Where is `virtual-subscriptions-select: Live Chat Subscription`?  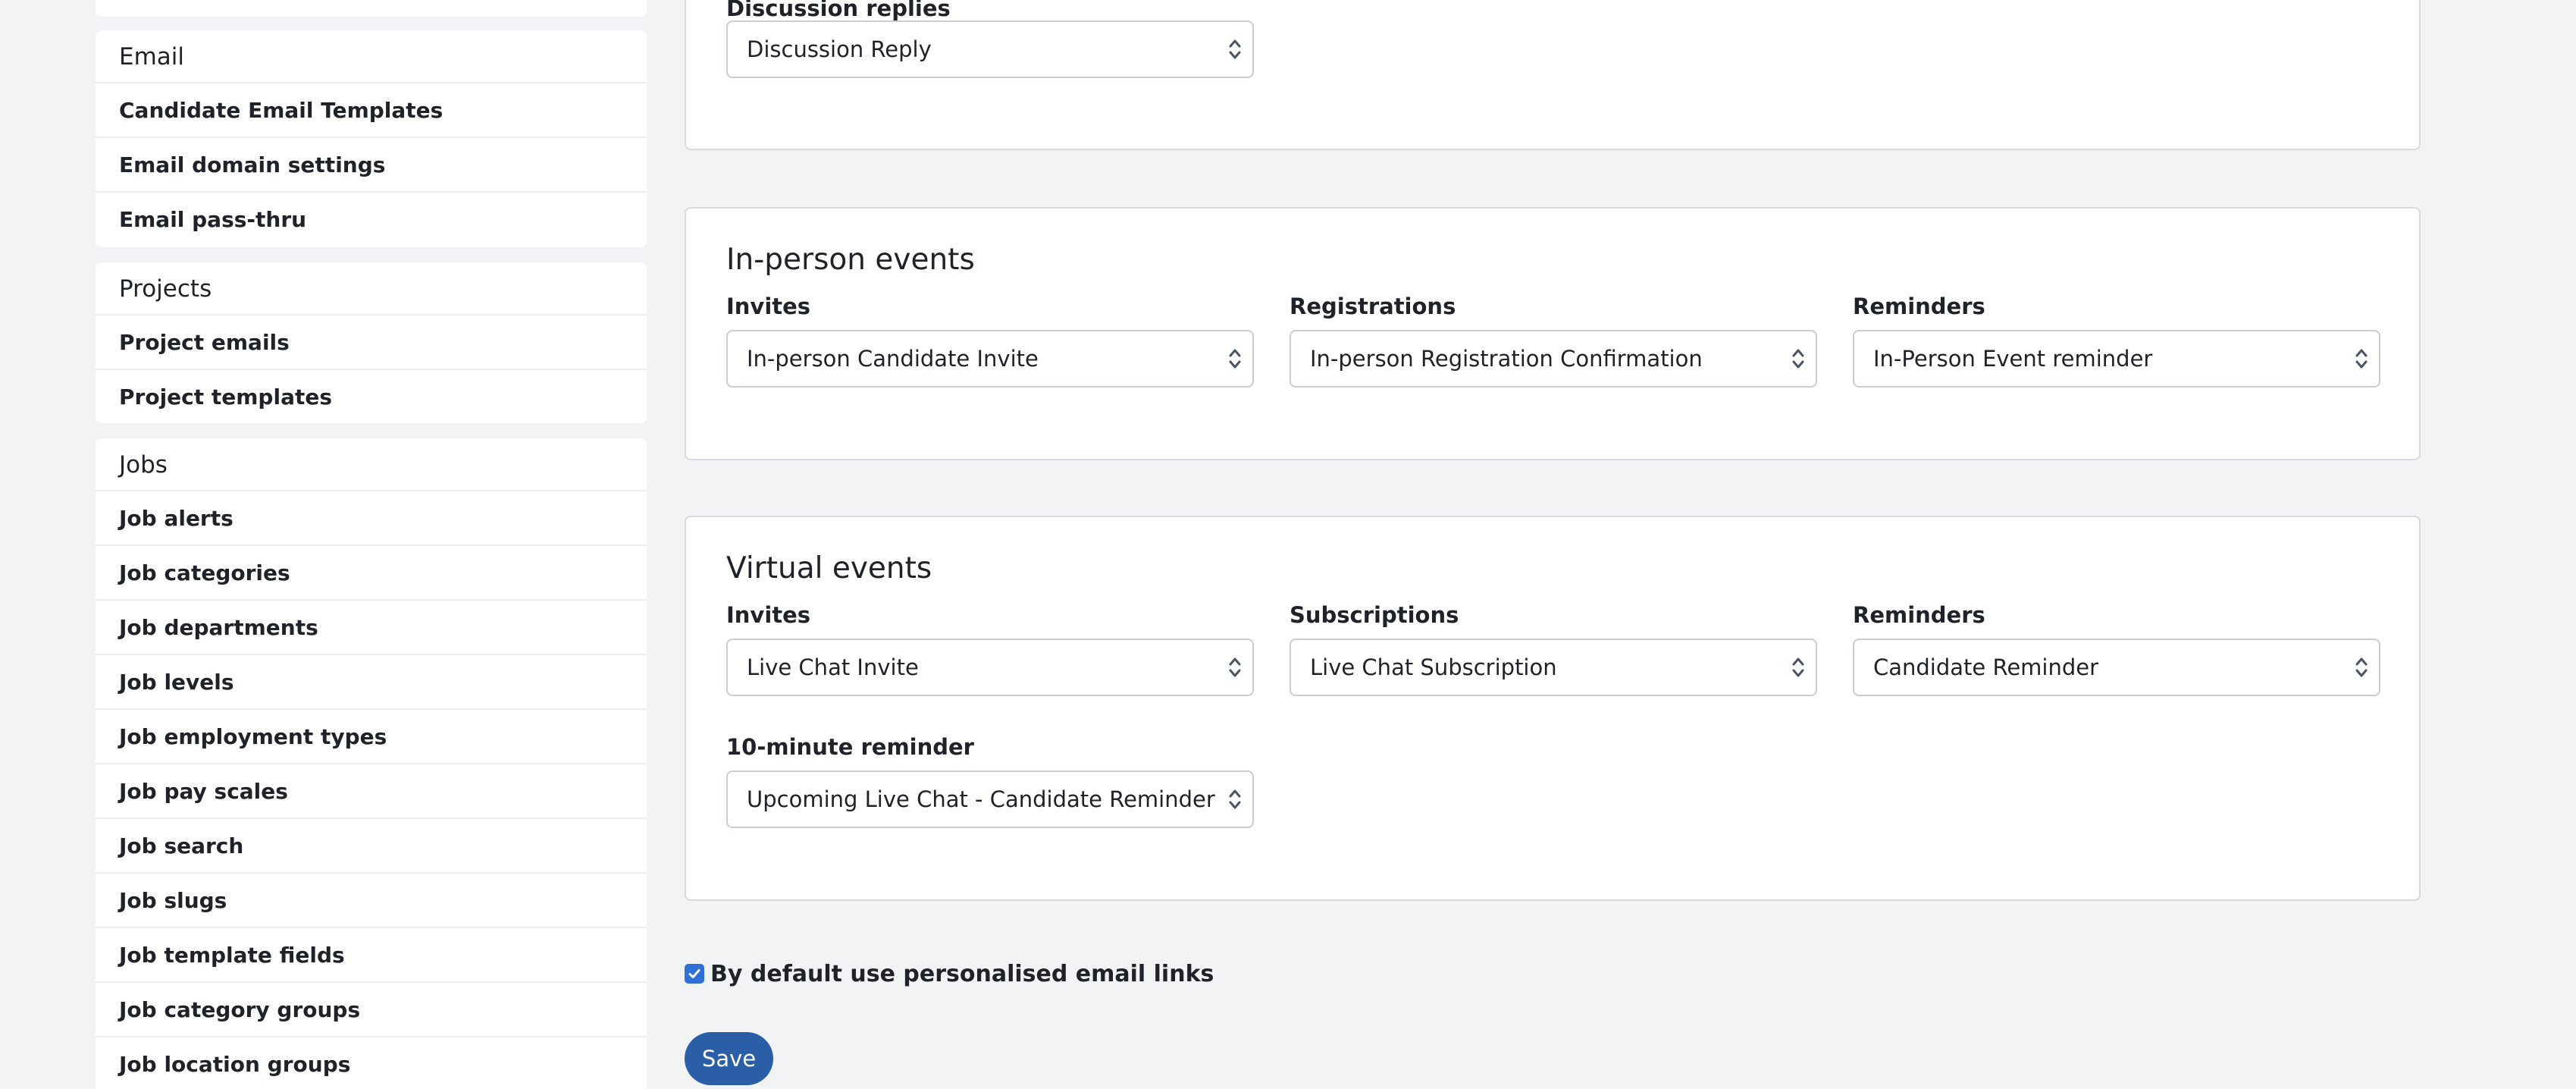 virtual-subscriptions-select: Live Chat Subscription is located at coordinates (1554, 667).